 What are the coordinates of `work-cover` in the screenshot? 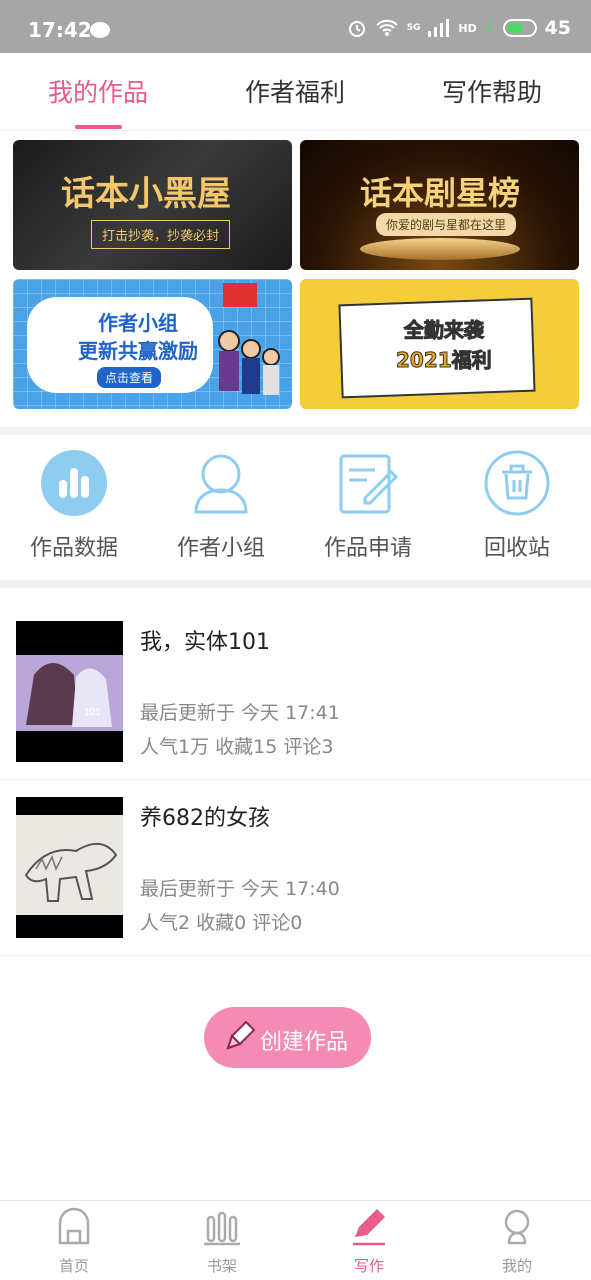 It's located at (69, 867).